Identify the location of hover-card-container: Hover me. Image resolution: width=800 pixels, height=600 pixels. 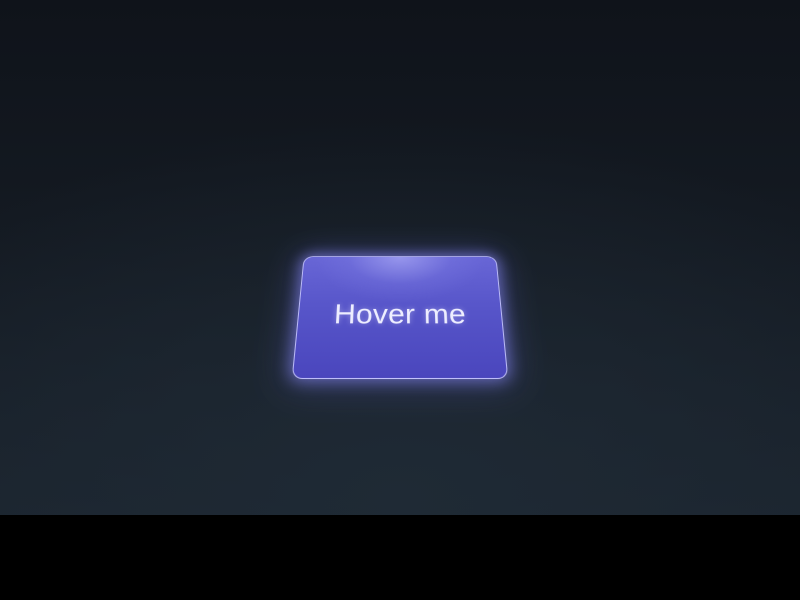
(400, 314).